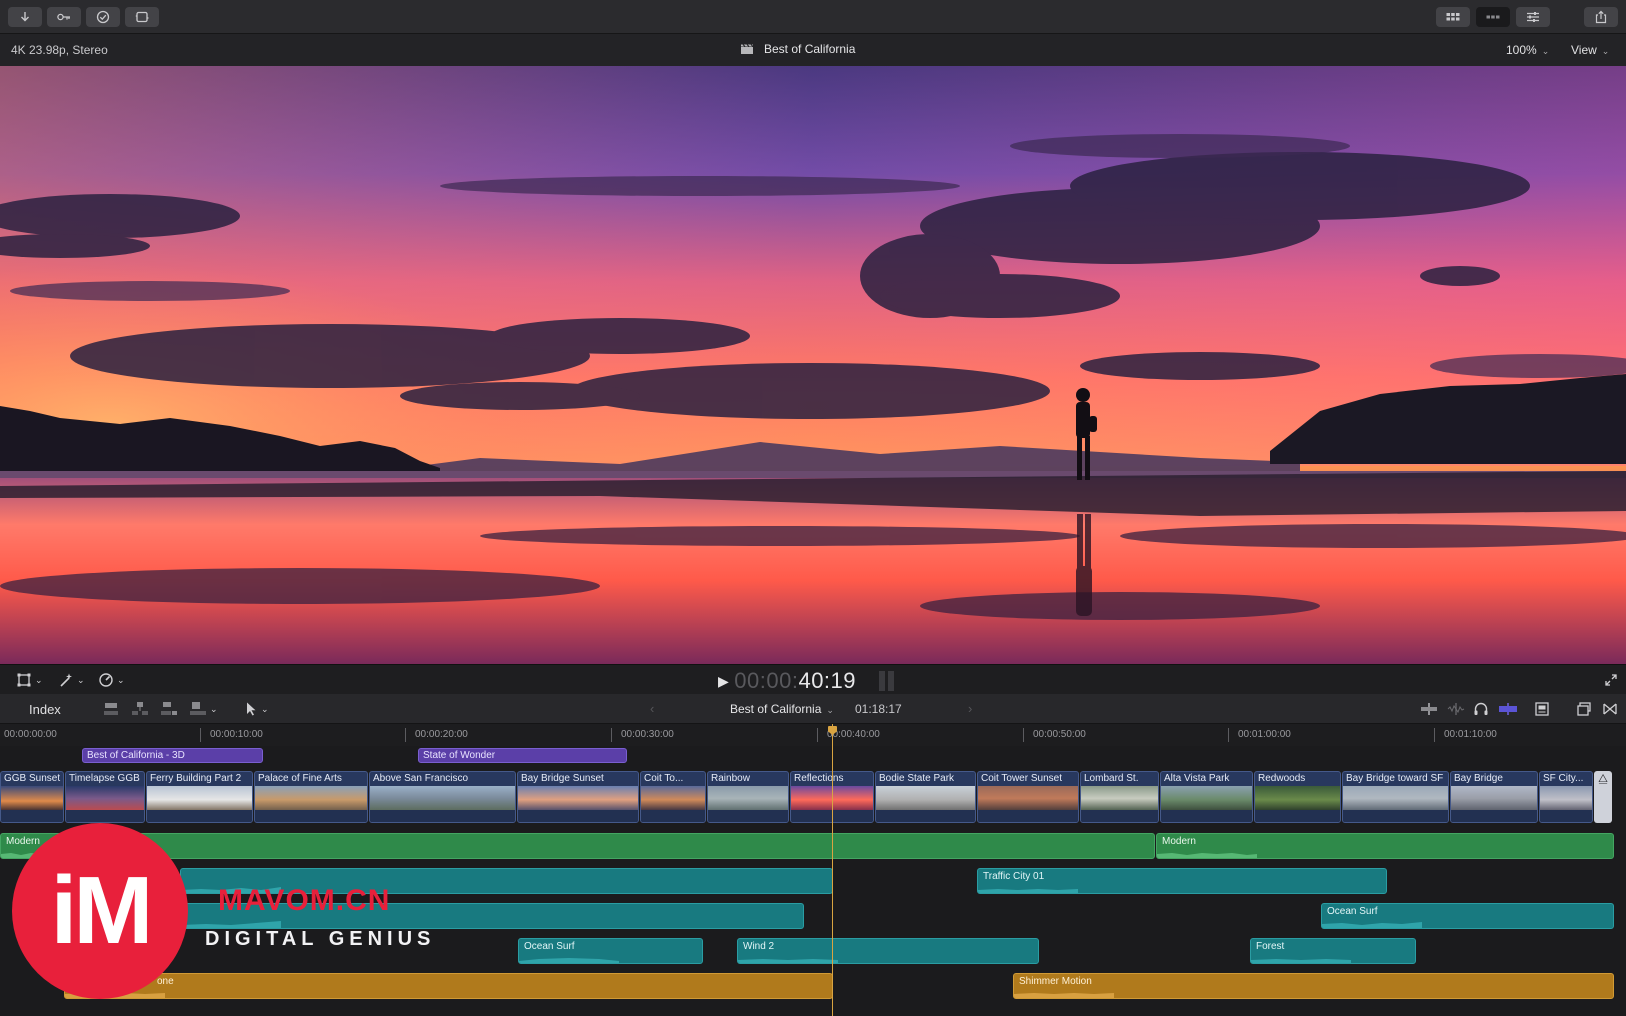 This screenshot has height=1016, width=1626. What do you see at coordinates (311, 797) in the screenshot?
I see `video-clip: Palace of Fine Arts` at bounding box center [311, 797].